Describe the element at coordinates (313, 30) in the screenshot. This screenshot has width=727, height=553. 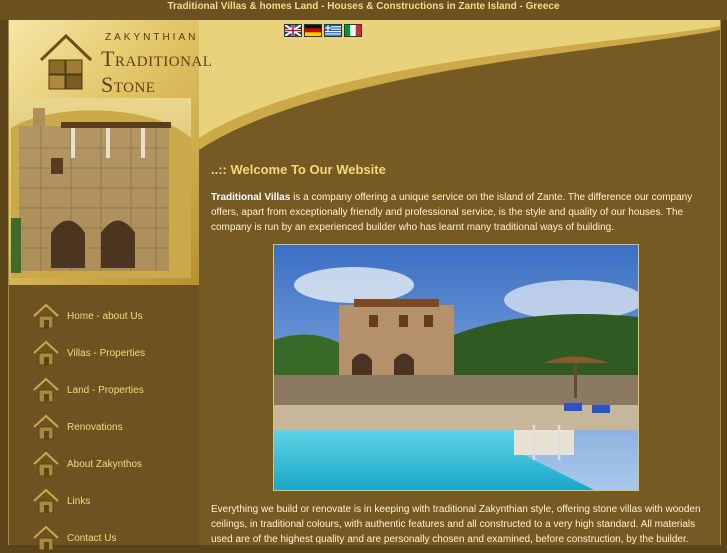
I see `de-flag-icon` at that location.